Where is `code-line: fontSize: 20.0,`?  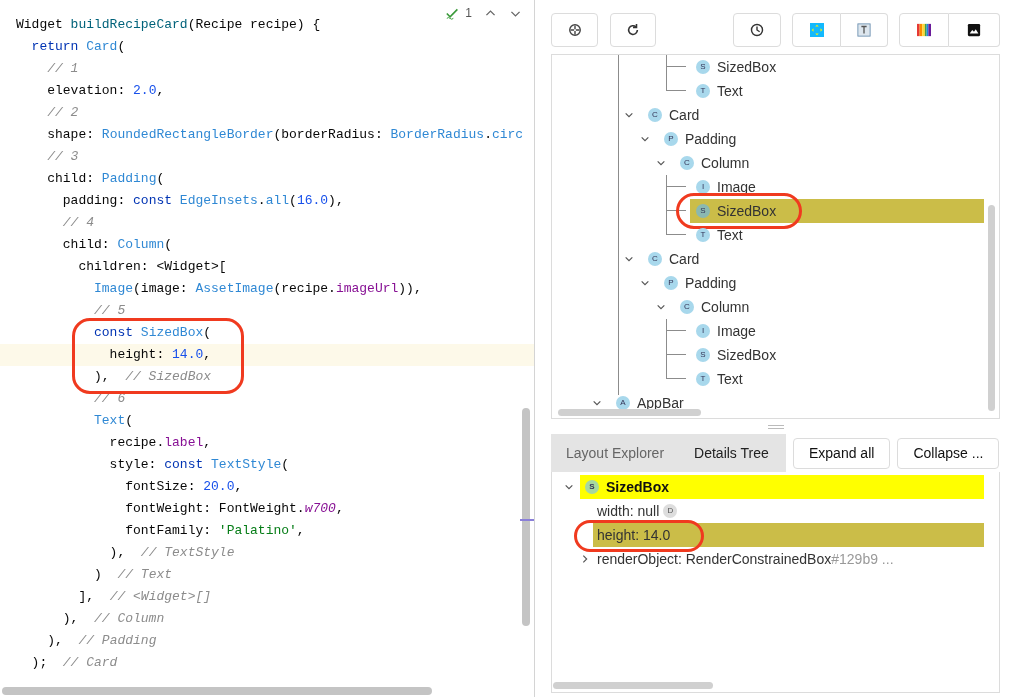 code-line: fontSize: 20.0, is located at coordinates (183, 486).